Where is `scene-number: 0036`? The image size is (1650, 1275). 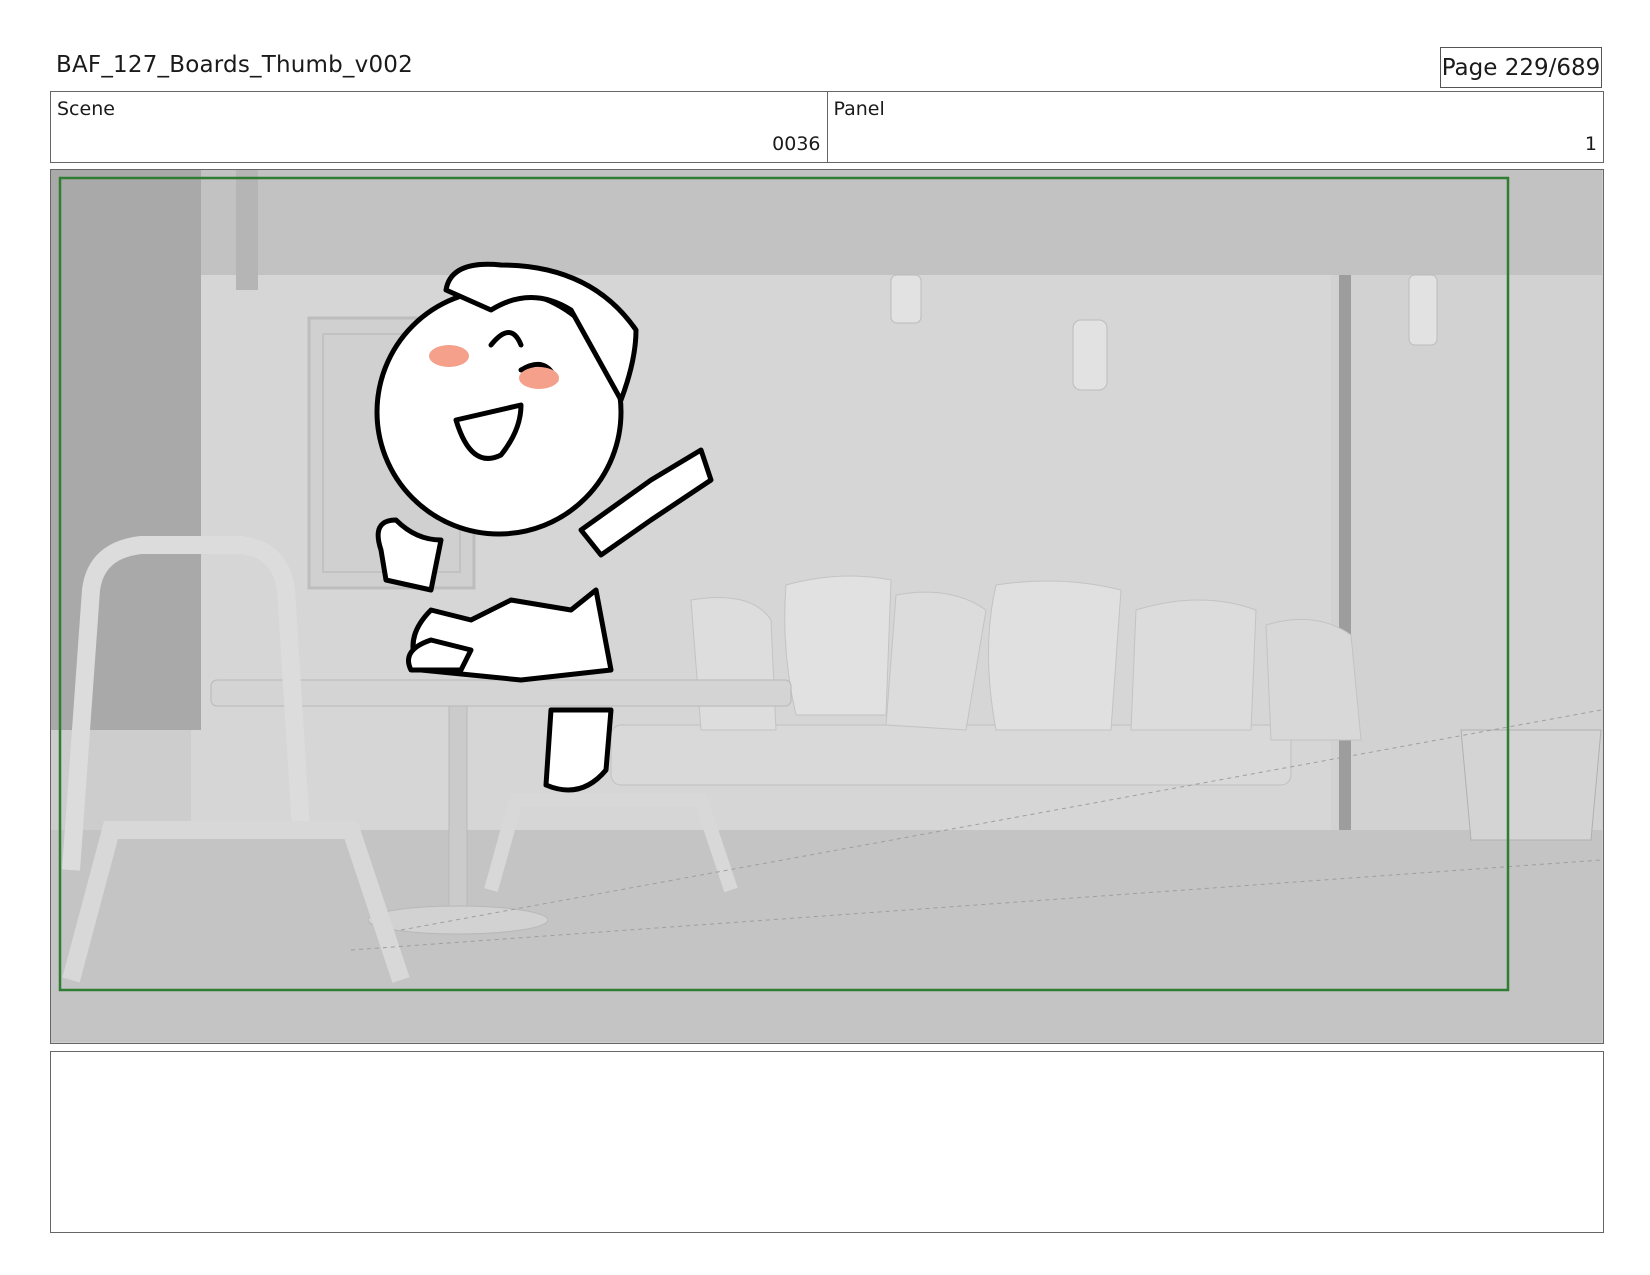
scene-number: 0036 is located at coordinates (796, 144).